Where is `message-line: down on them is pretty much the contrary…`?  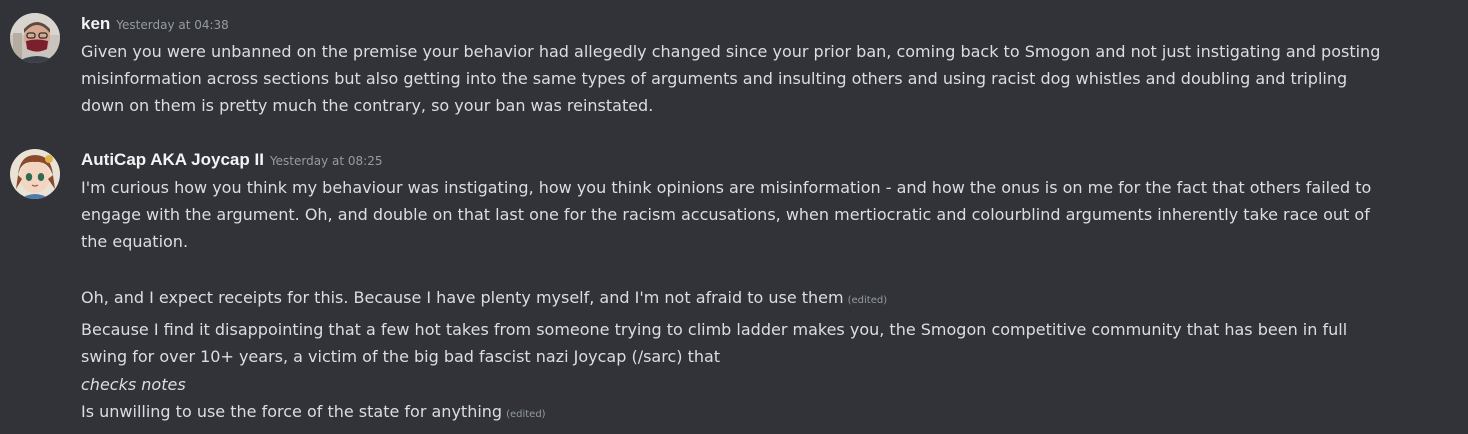
message-line: down on them is pretty much the contrary… is located at coordinates (367, 105).